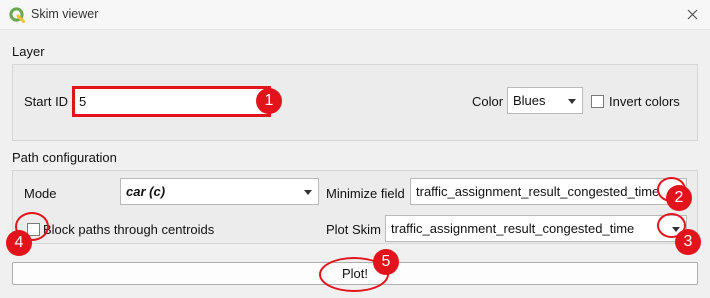 This screenshot has height=298, width=710. Describe the element at coordinates (597, 101) in the screenshot. I see `invert-colors-checkbox` at that location.